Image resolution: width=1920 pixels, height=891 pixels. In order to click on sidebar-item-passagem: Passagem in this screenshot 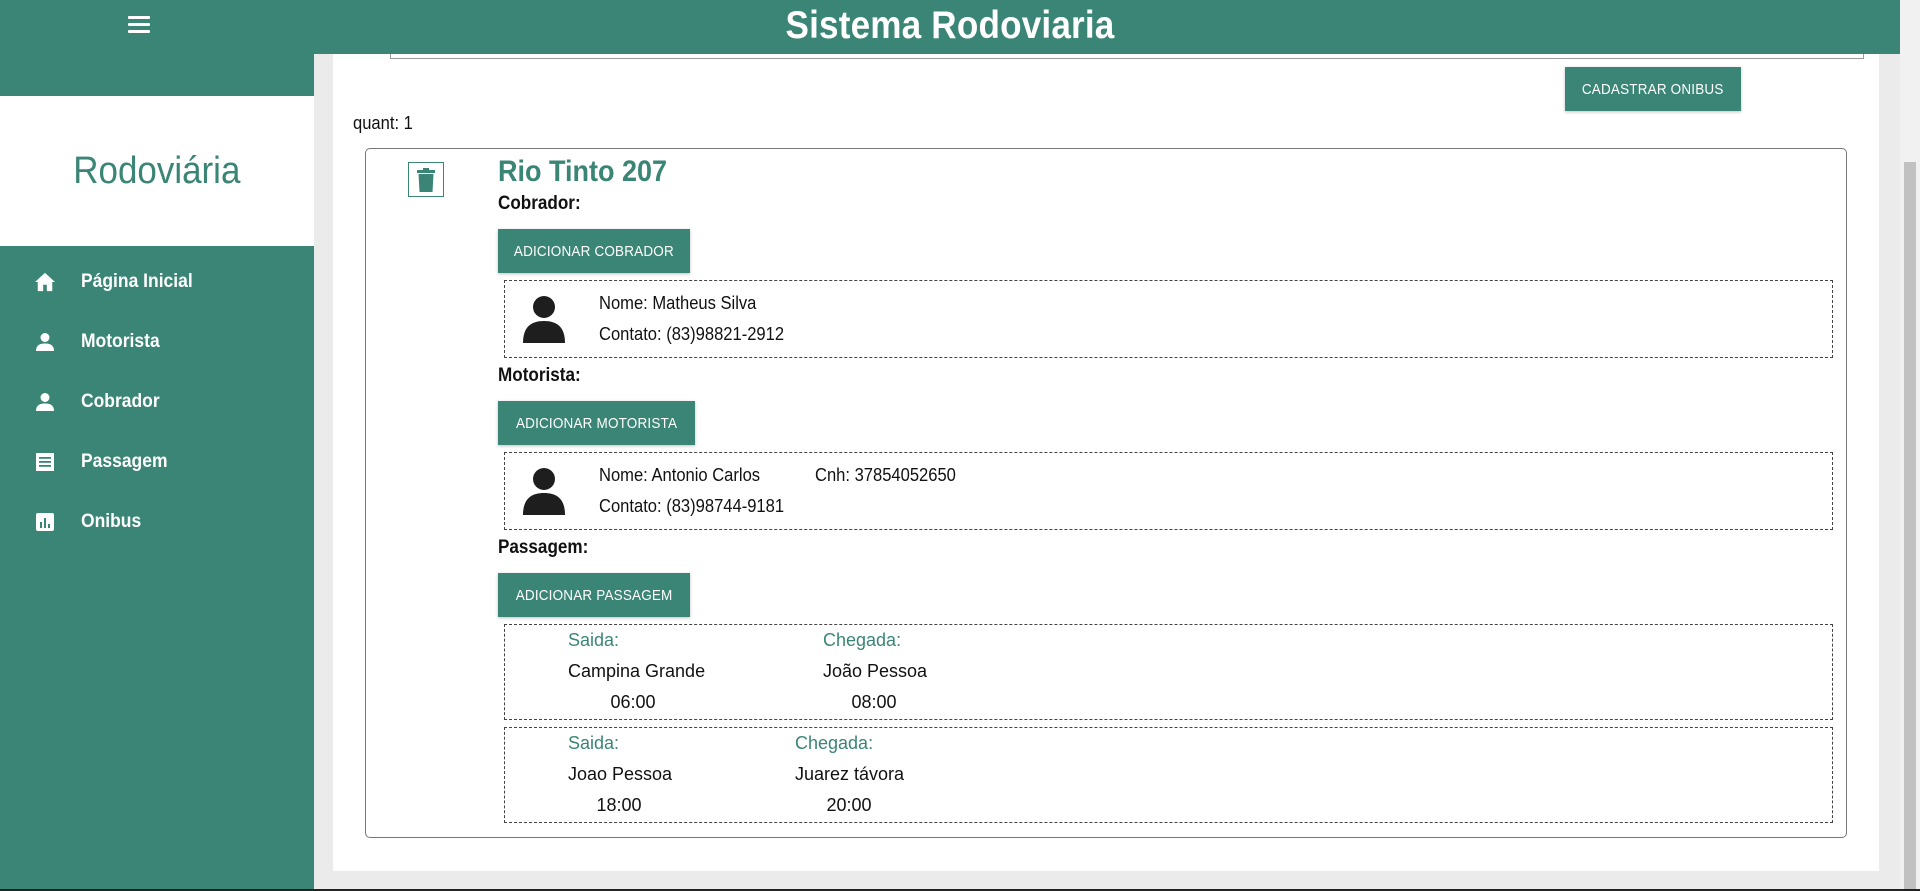, I will do `click(157, 462)`.